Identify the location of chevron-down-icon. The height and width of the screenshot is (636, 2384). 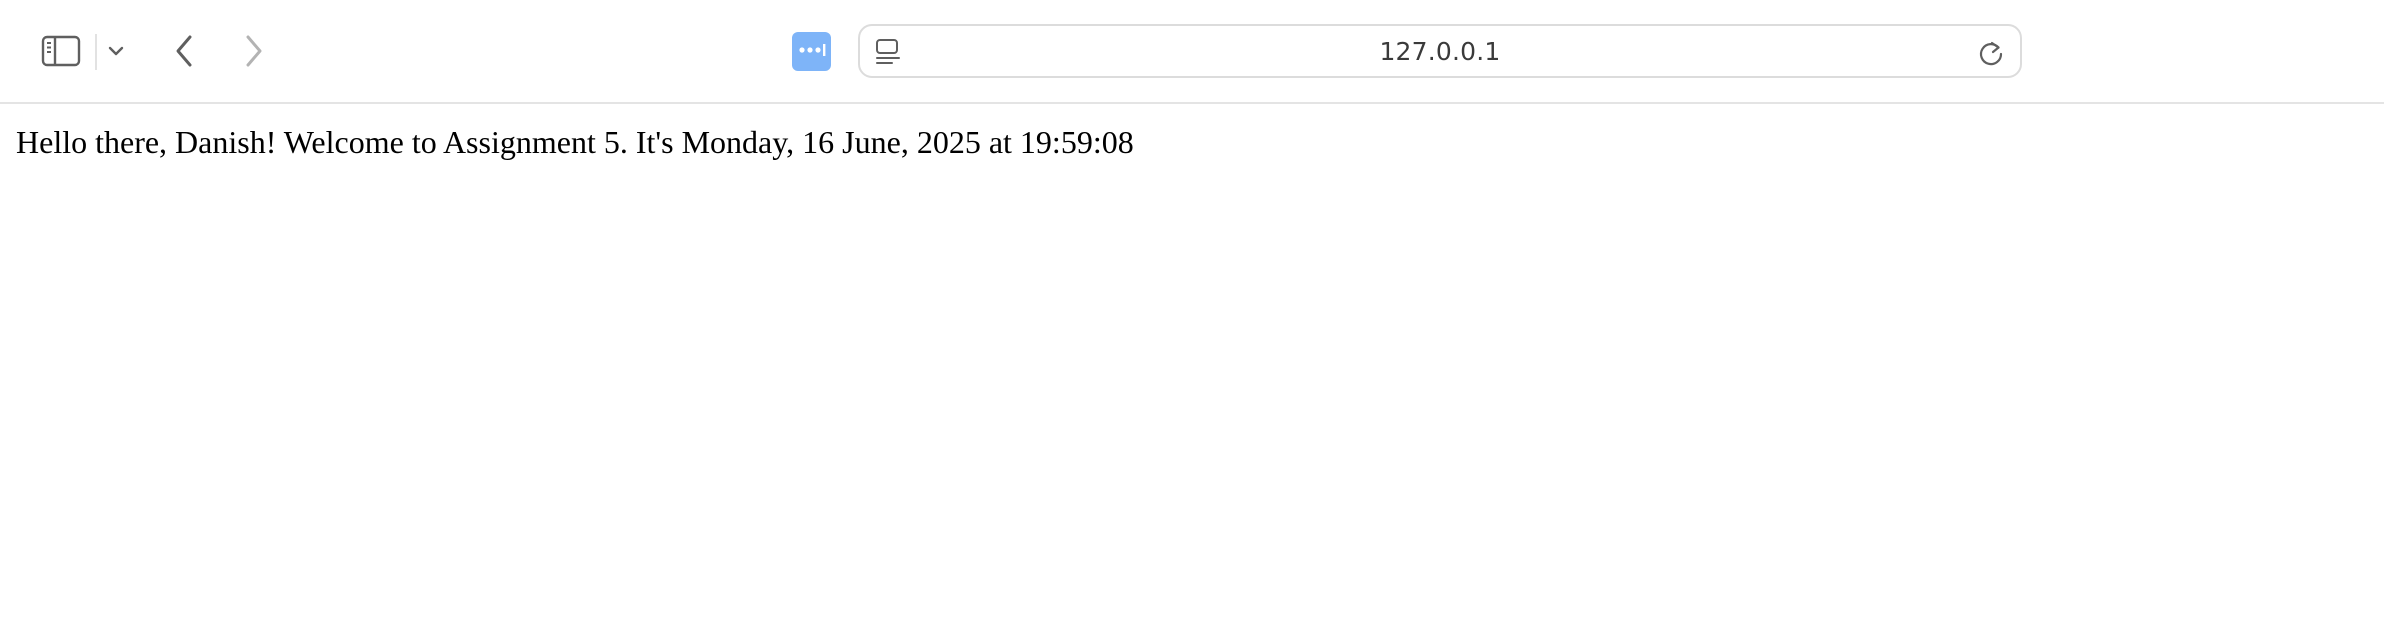
(116, 51).